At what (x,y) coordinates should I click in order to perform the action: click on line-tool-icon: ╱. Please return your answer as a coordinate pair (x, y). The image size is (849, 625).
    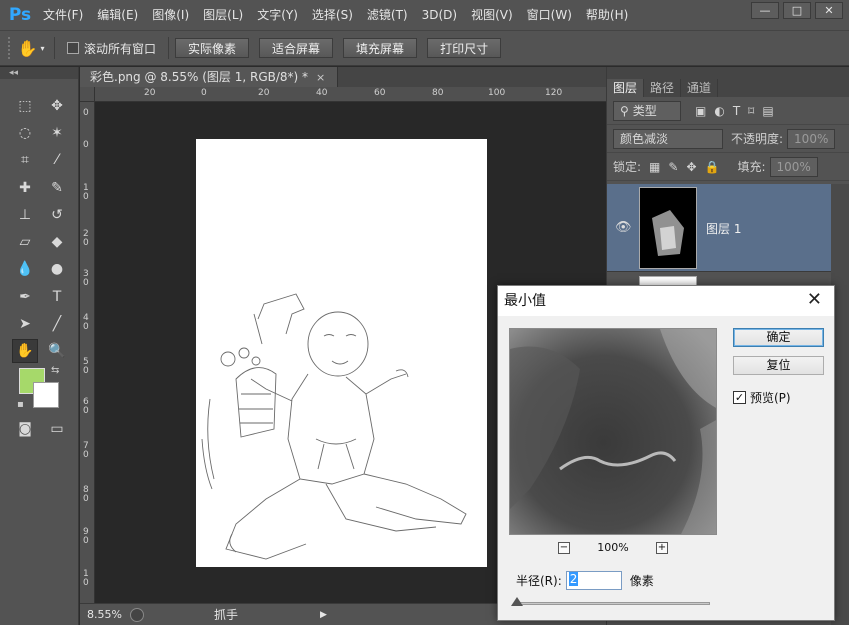
    Looking at the image, I should click on (57, 324).